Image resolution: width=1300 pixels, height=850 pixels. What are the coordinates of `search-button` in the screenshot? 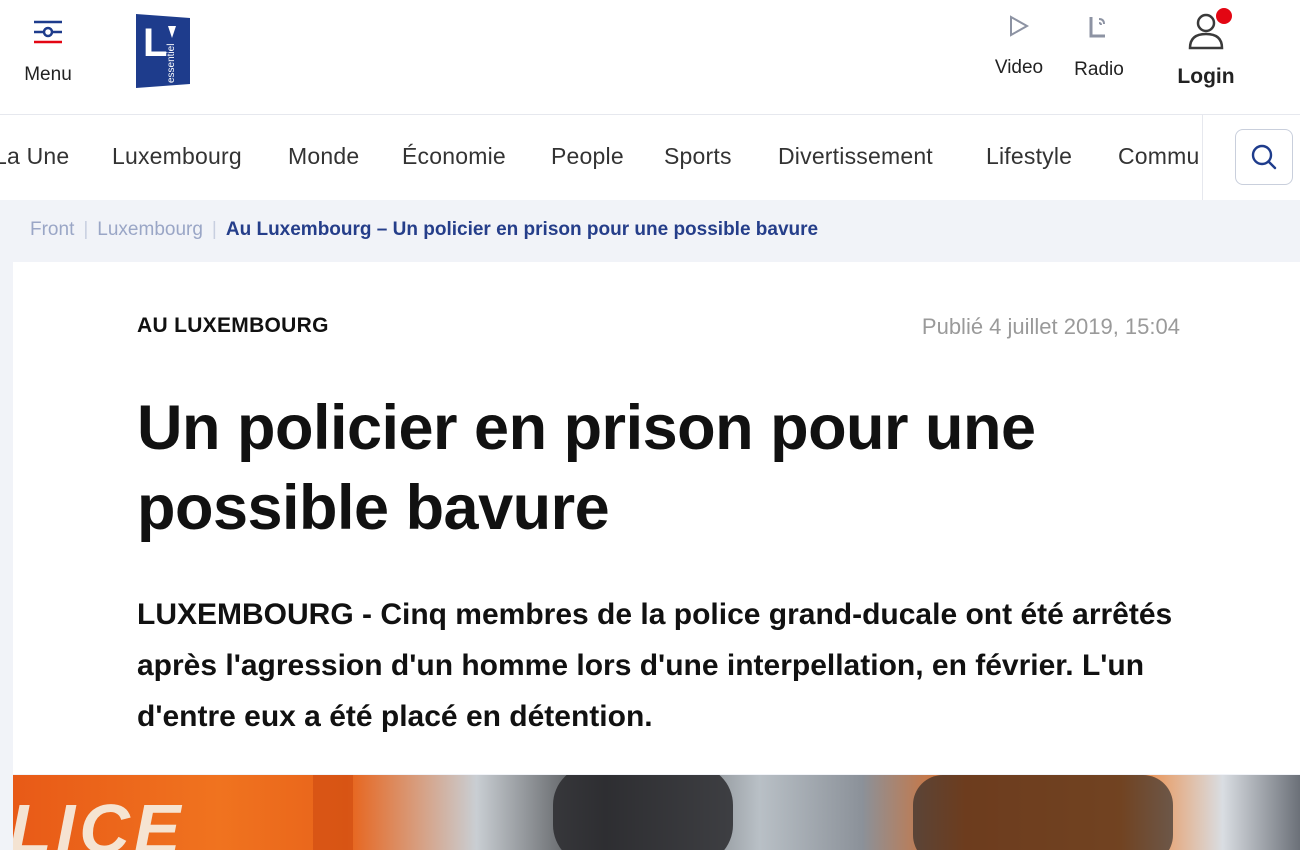 It's located at (1264, 157).